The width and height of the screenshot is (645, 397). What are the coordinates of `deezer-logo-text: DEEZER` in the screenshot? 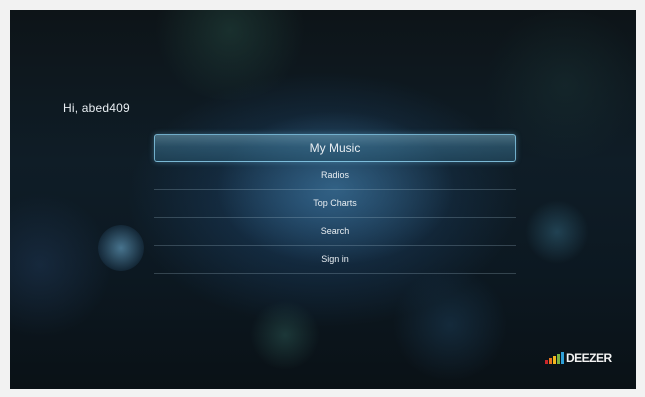 It's located at (589, 358).